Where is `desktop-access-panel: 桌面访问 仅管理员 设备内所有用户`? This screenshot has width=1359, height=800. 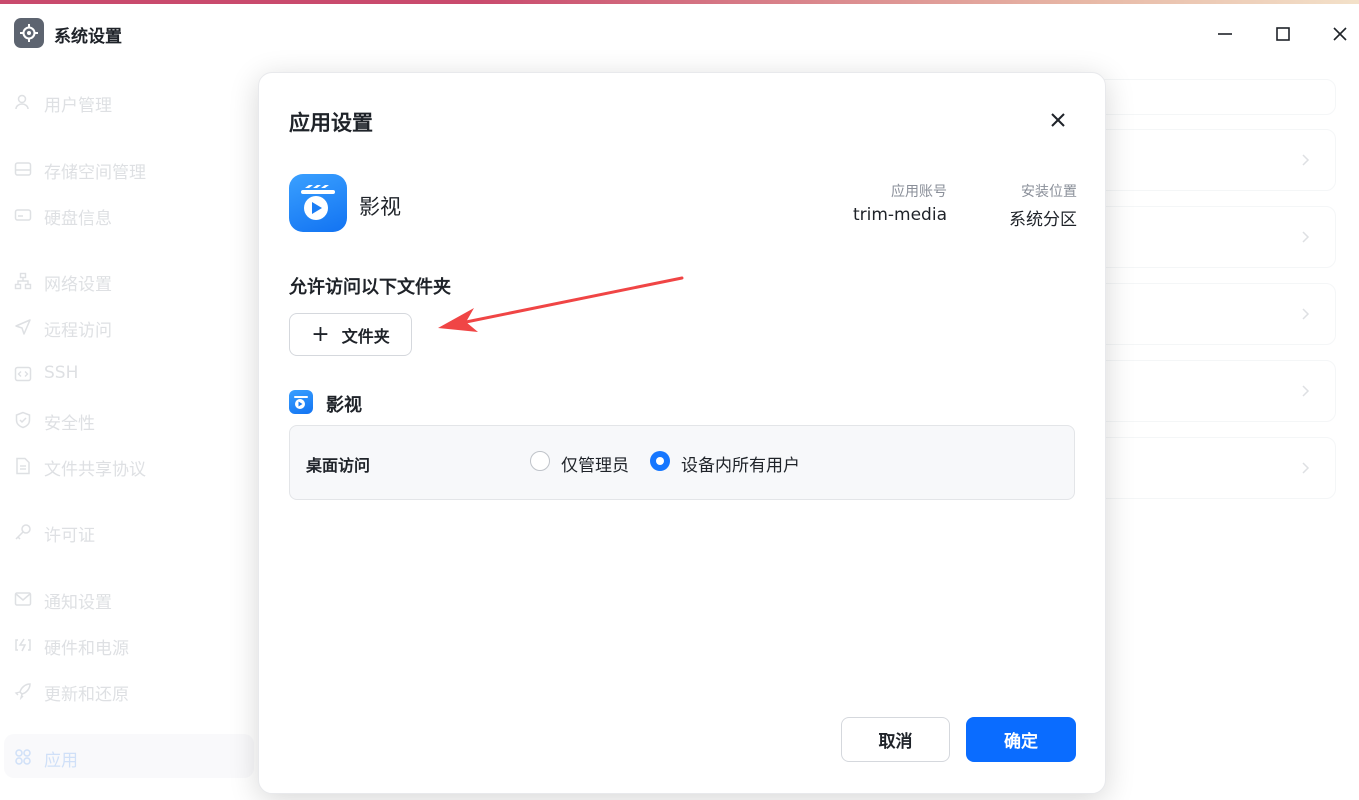
desktop-access-panel: 桌面访问 仅管理员 设备内所有用户 is located at coordinates (682, 462).